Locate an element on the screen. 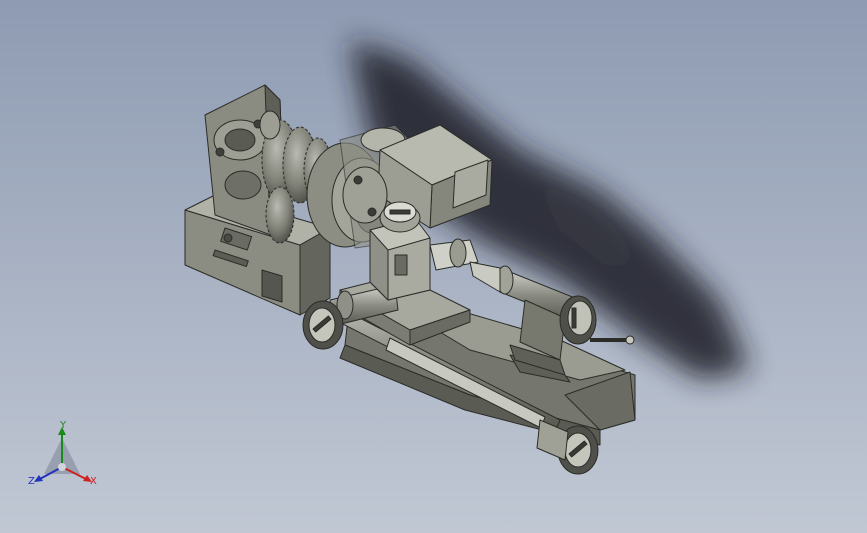  tool-post-knob is located at coordinates (400, 217).